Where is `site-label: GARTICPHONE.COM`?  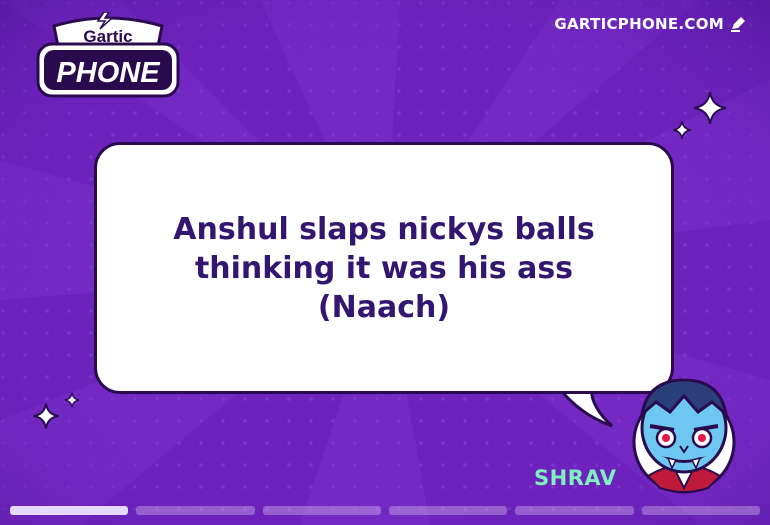 site-label: GARTICPHONE.COM is located at coordinates (639, 24).